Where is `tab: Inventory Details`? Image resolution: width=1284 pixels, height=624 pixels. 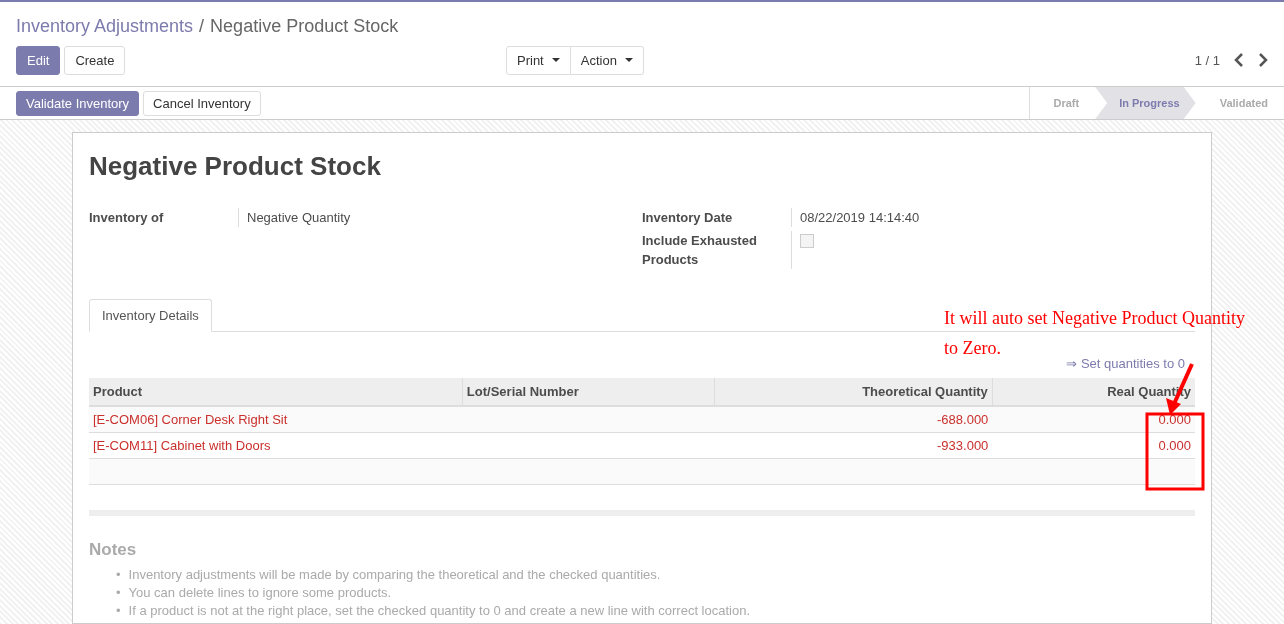
tab: Inventory Details is located at coordinates (150, 315).